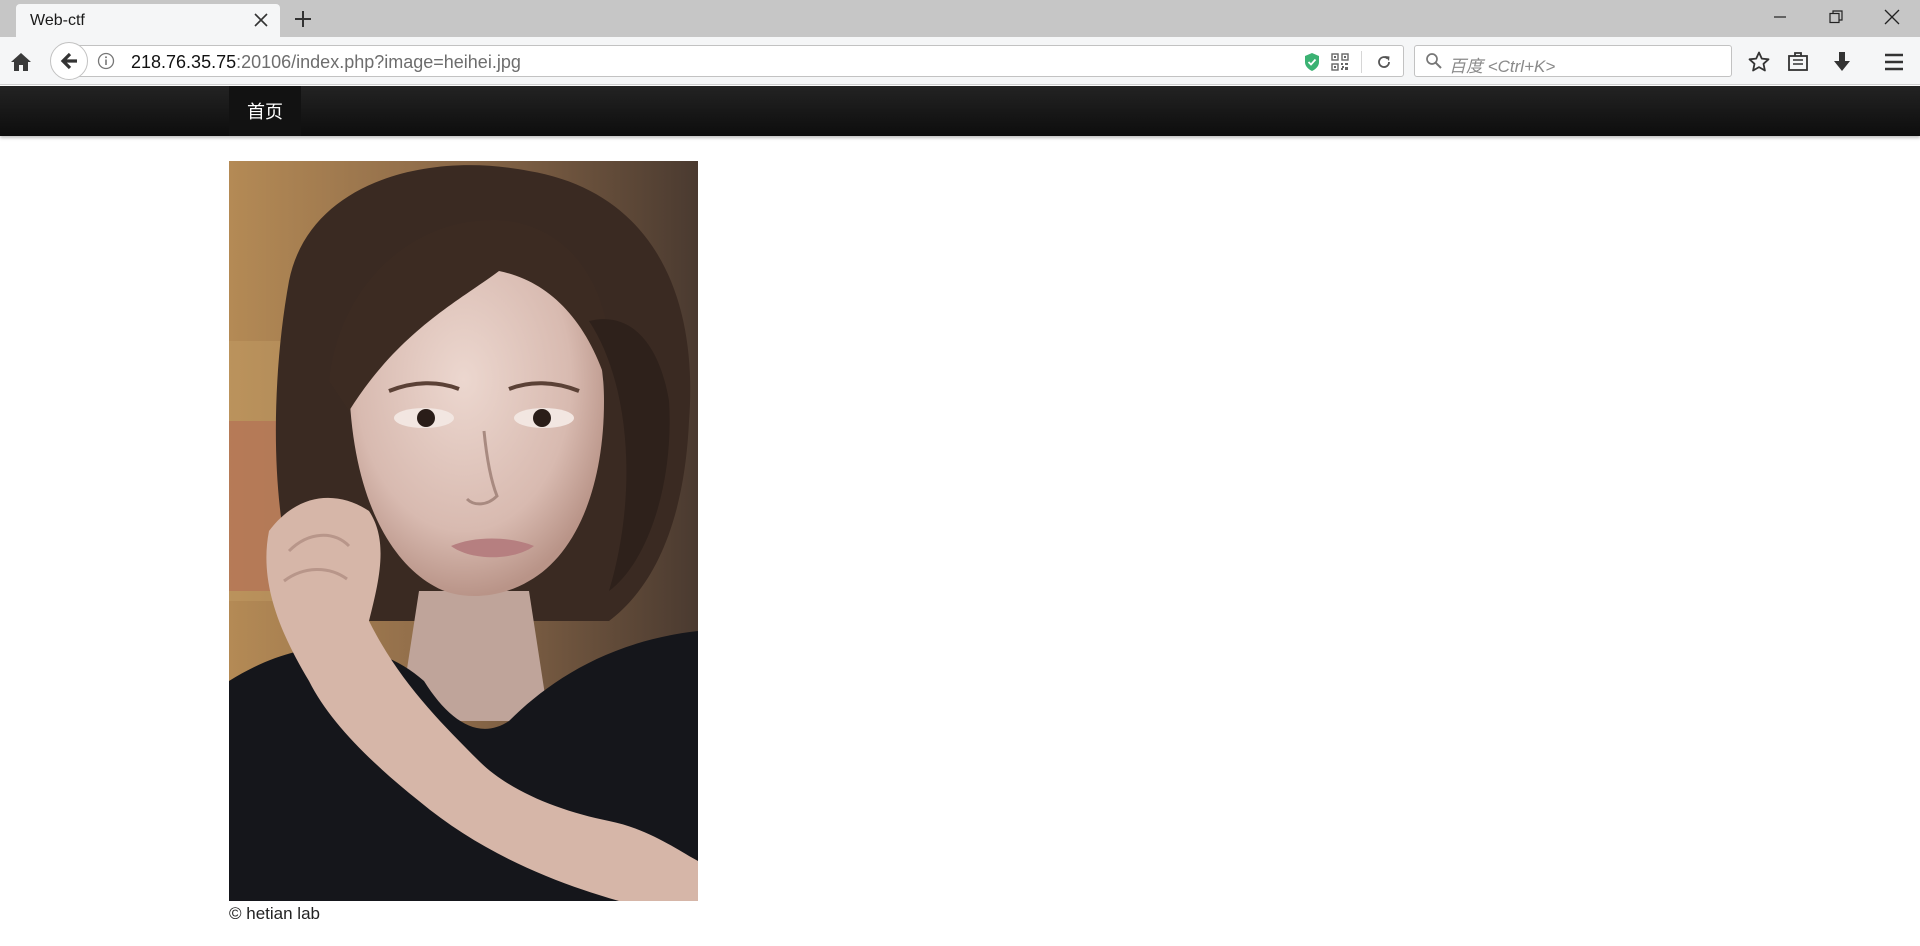 This screenshot has width=1920, height=946. What do you see at coordinates (1312, 62) in the screenshot?
I see `shield-icon` at bounding box center [1312, 62].